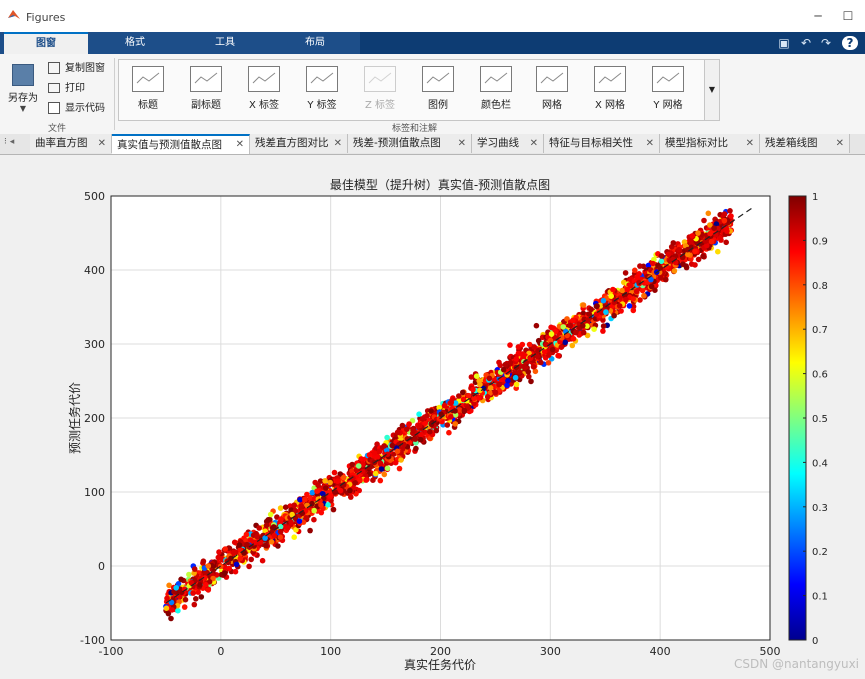 The height and width of the screenshot is (679, 865). I want to click on doc-tab: 曲率直方图 ✕, so click(71, 143).